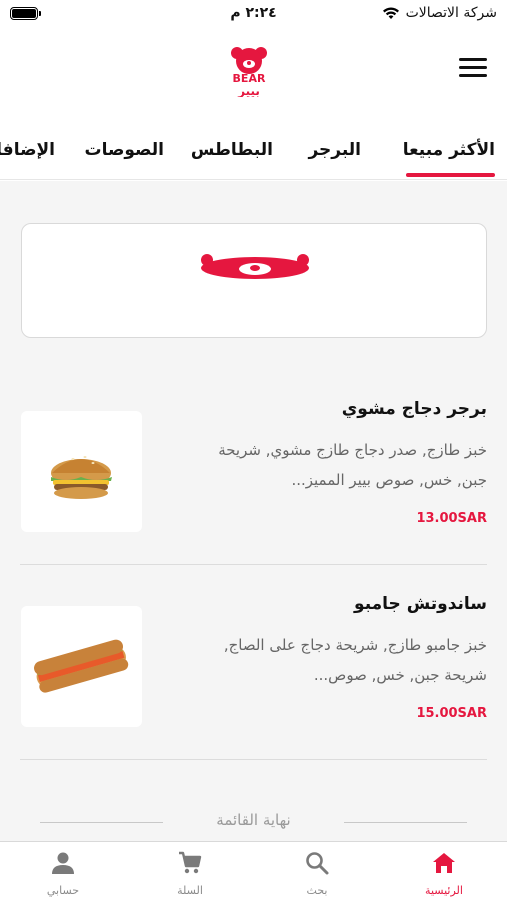 Image resolution: width=507 pixels, height=900 pixels. I want to click on tab-burgers: البرجر, so click(334, 150).